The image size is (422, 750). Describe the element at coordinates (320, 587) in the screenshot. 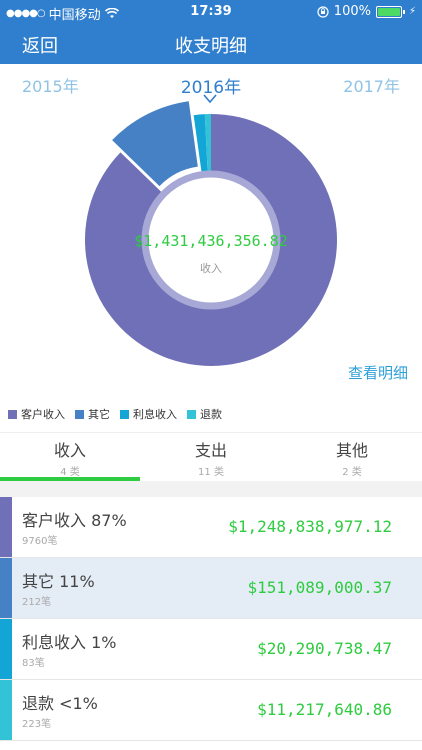

I see `item-amount: $151,089,000.37` at that location.